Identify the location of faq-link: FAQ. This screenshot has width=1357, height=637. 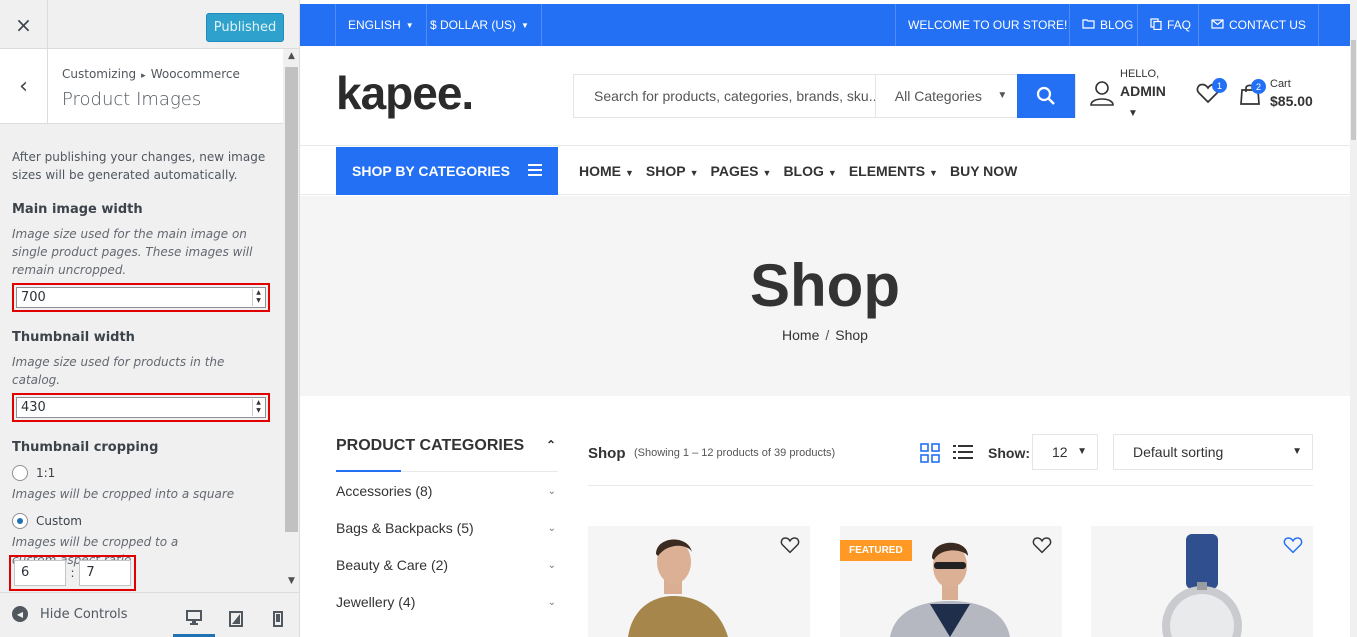
(1170, 25).